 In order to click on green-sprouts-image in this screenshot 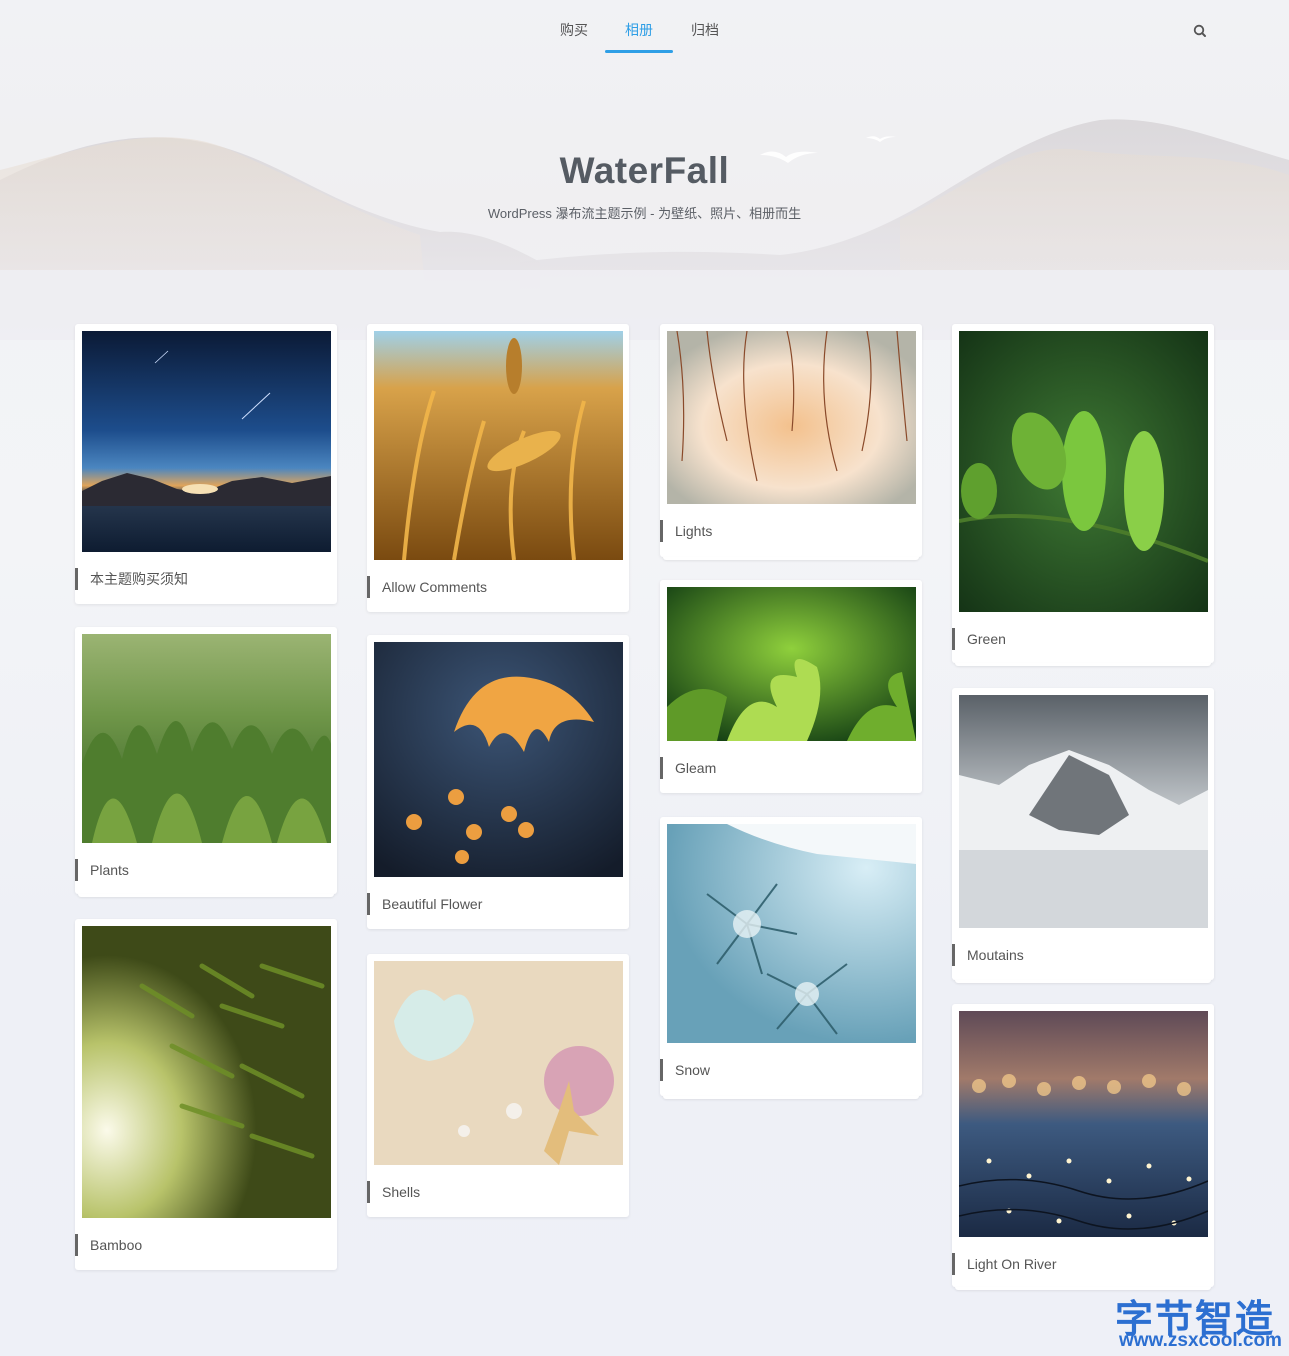, I will do `click(791, 664)`.